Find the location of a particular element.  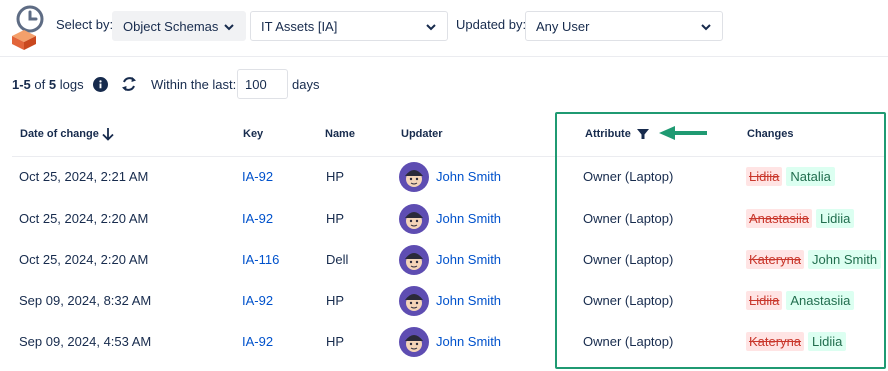

schema-value: IT Assets [IA] is located at coordinates (299, 26).